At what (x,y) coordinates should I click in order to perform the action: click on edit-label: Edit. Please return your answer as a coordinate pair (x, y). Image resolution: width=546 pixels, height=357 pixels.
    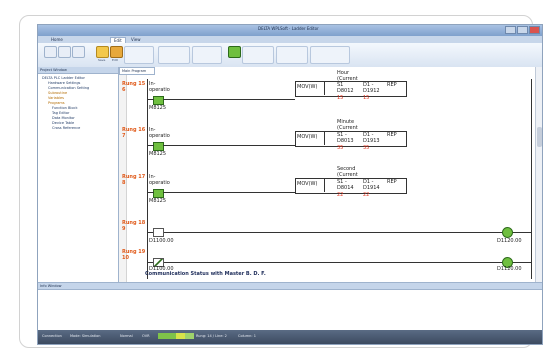
    Looking at the image, I should click on (115, 60).